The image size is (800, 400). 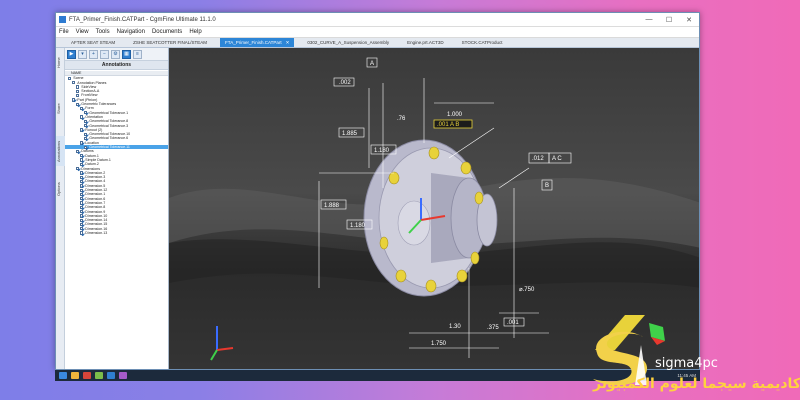 I want to click on dim-1885: 1.885, so click(x=350, y=134).